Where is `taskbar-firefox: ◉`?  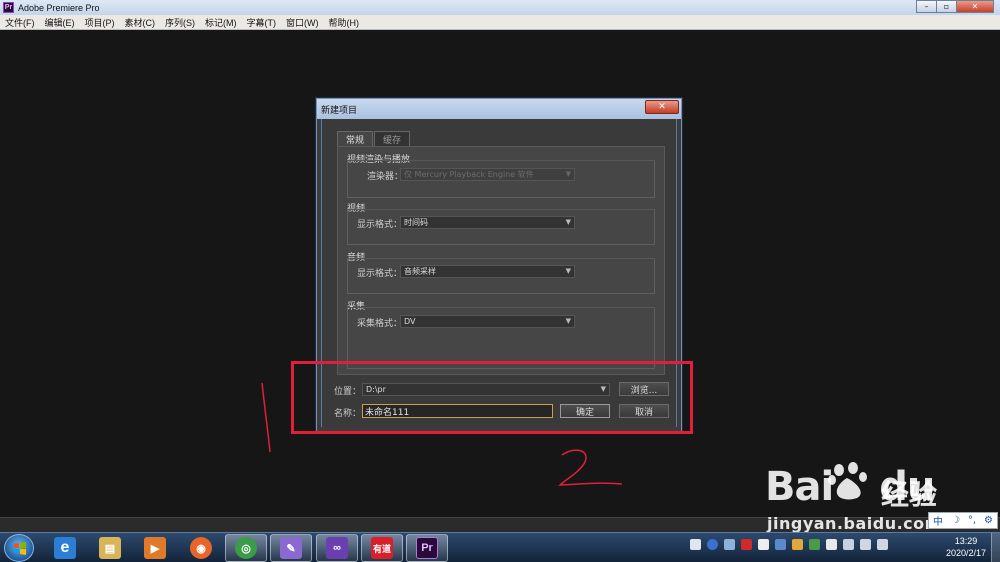
taskbar-firefox: ◉ is located at coordinates (201, 548).